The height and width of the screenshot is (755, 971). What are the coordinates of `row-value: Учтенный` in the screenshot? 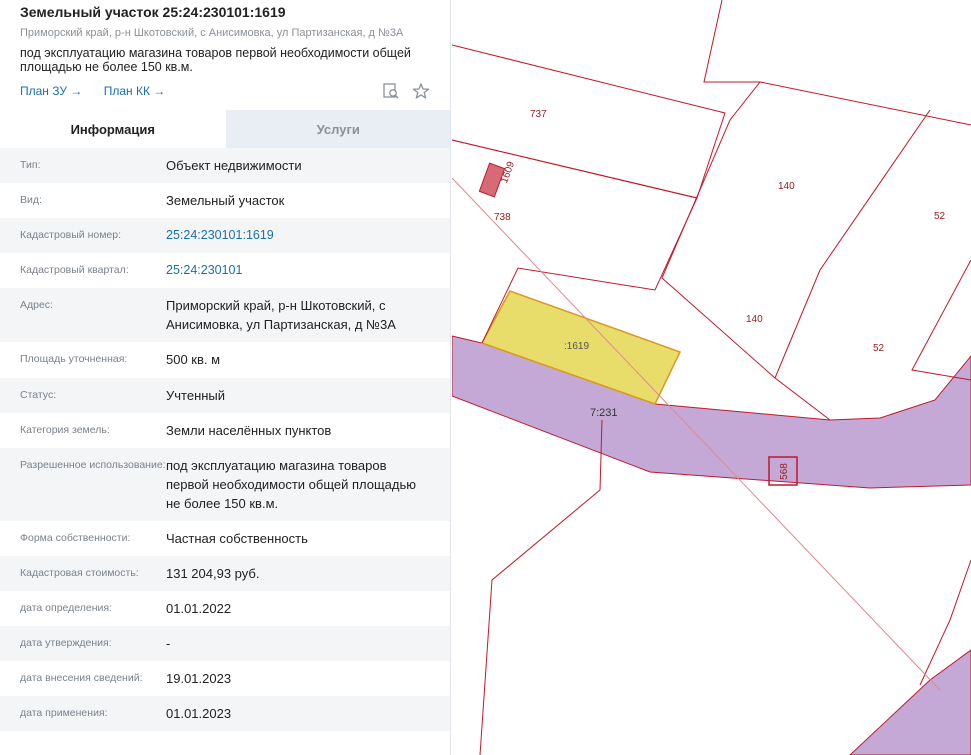 It's located at (196, 395).